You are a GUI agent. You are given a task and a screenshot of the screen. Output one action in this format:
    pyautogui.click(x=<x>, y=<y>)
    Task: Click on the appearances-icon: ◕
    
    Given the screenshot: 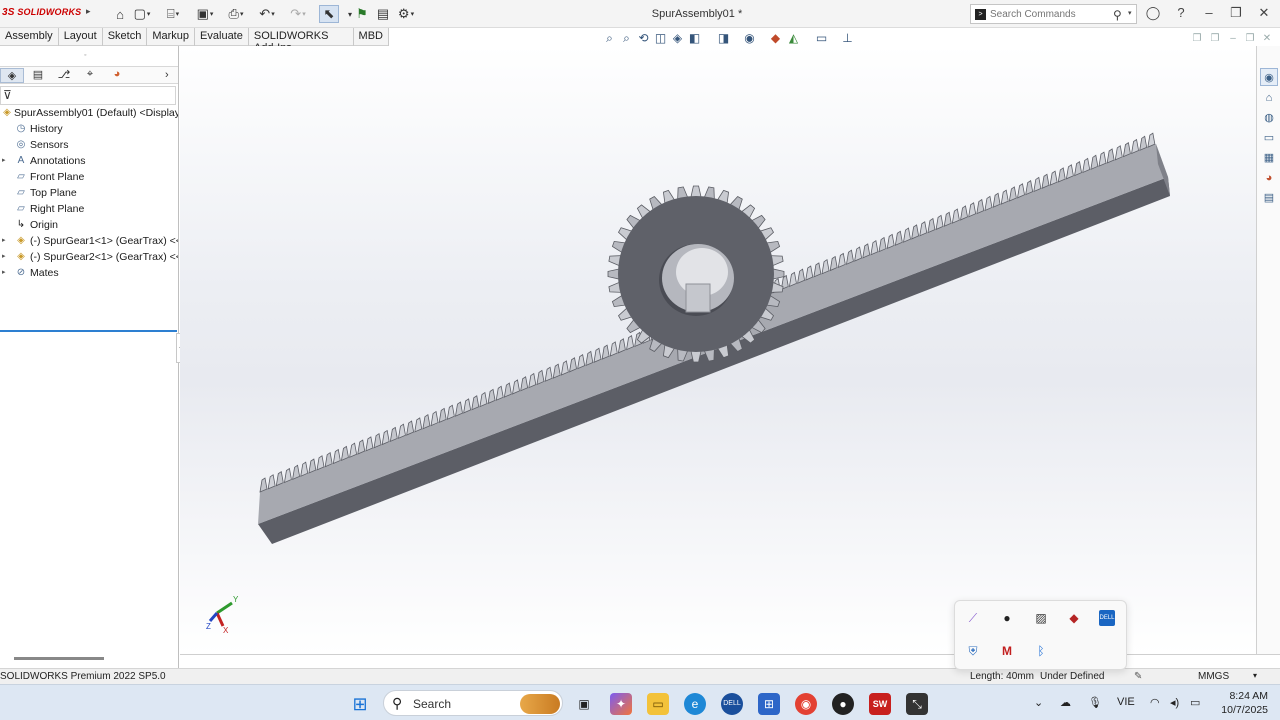 What is the action you would take?
    pyautogui.click(x=1269, y=177)
    